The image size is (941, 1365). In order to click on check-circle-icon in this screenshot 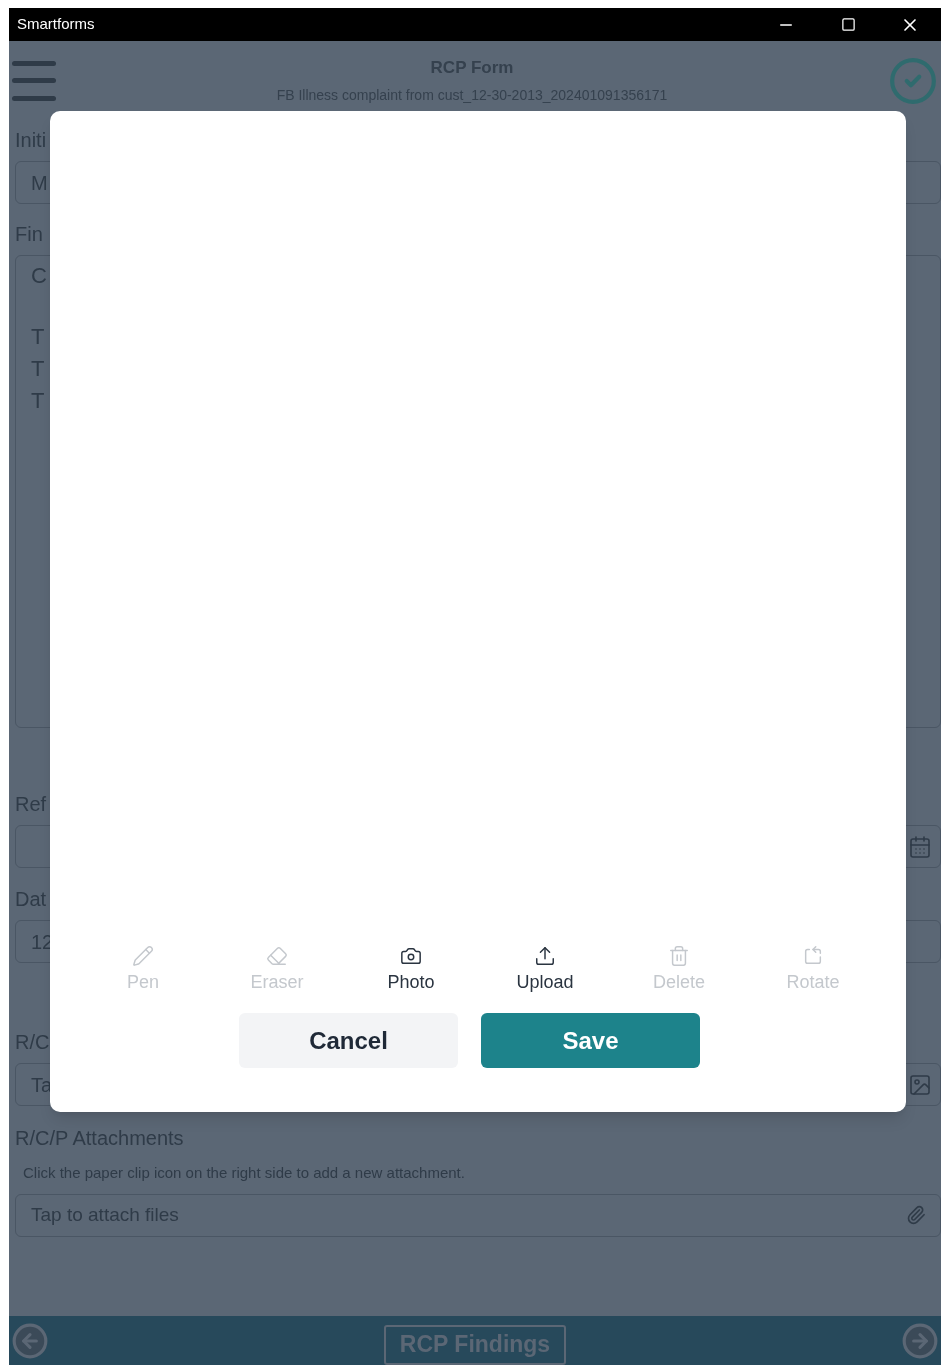, I will do `click(913, 80)`.